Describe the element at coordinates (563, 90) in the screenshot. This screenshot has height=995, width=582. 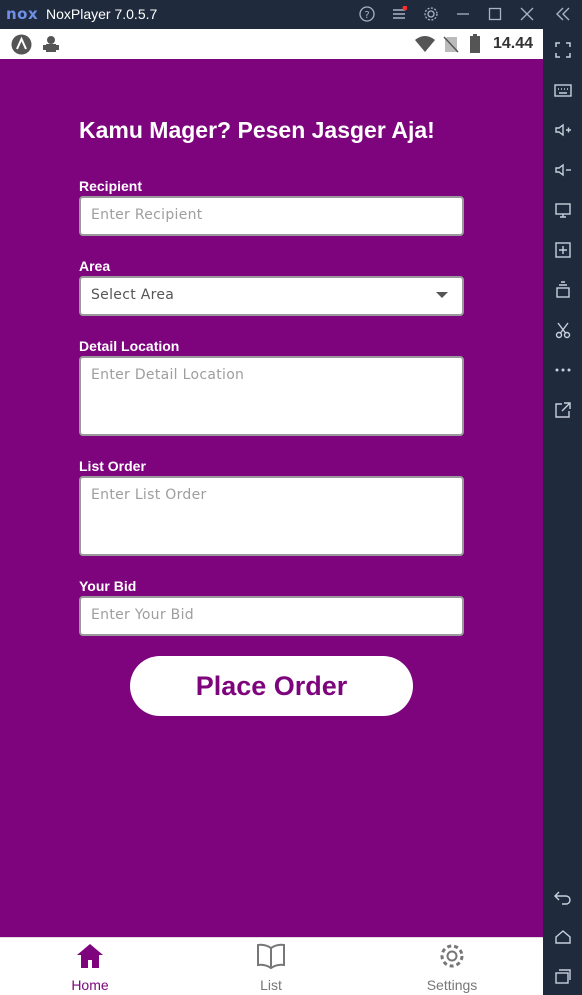
I see `keyboard-icon` at that location.